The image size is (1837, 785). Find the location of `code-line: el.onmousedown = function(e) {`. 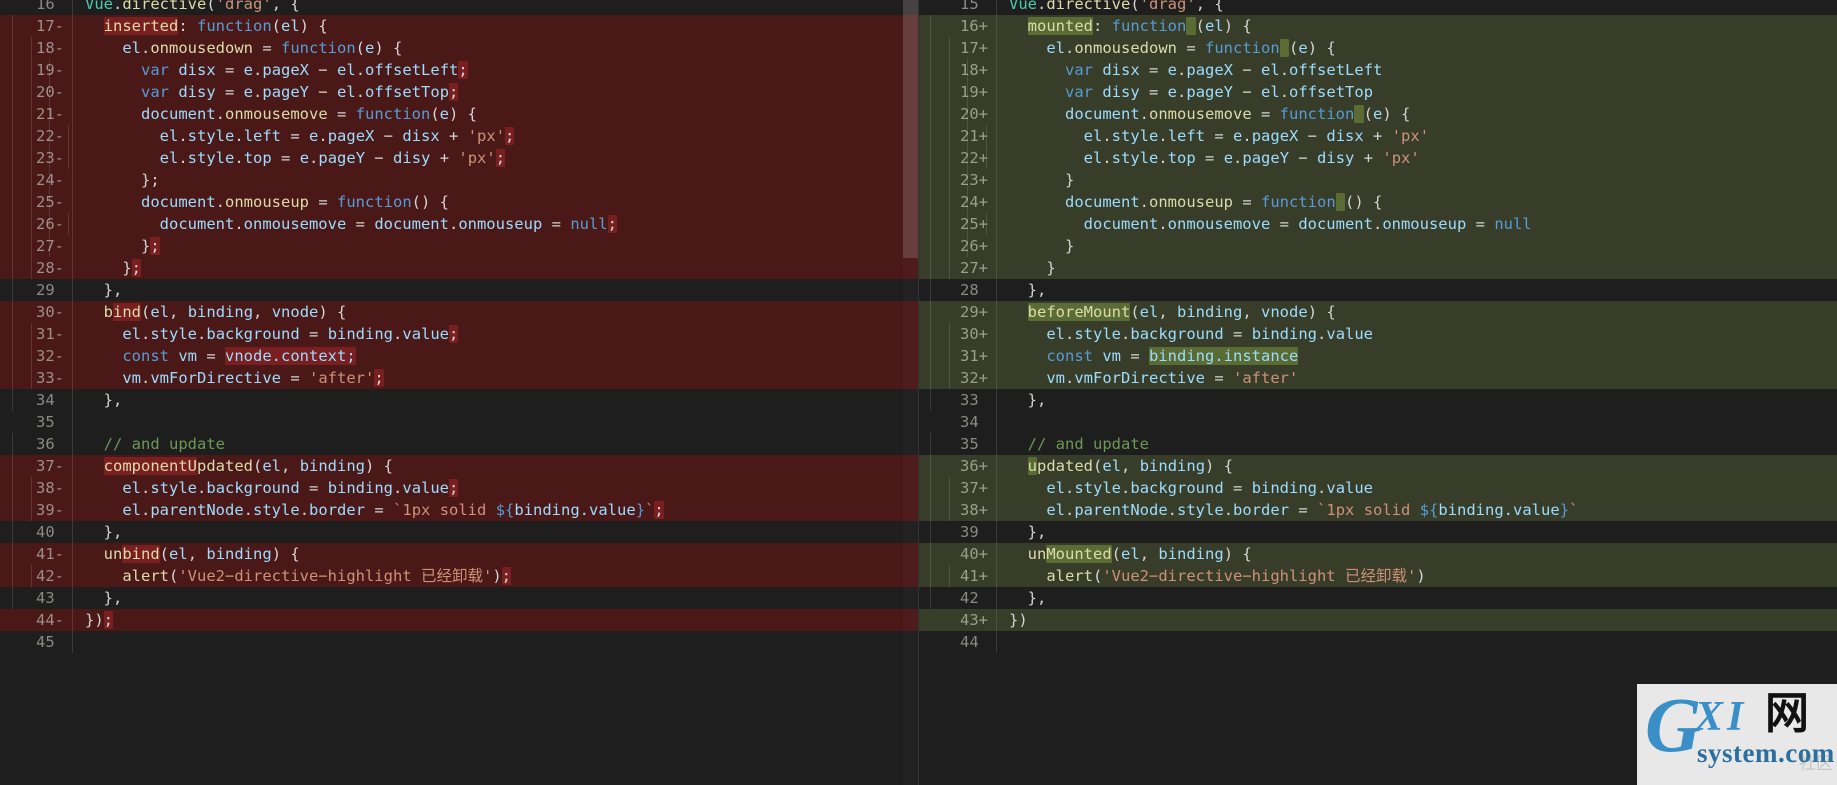

code-line: el.onmousedown = function(e) { is located at coordinates (465, 48).